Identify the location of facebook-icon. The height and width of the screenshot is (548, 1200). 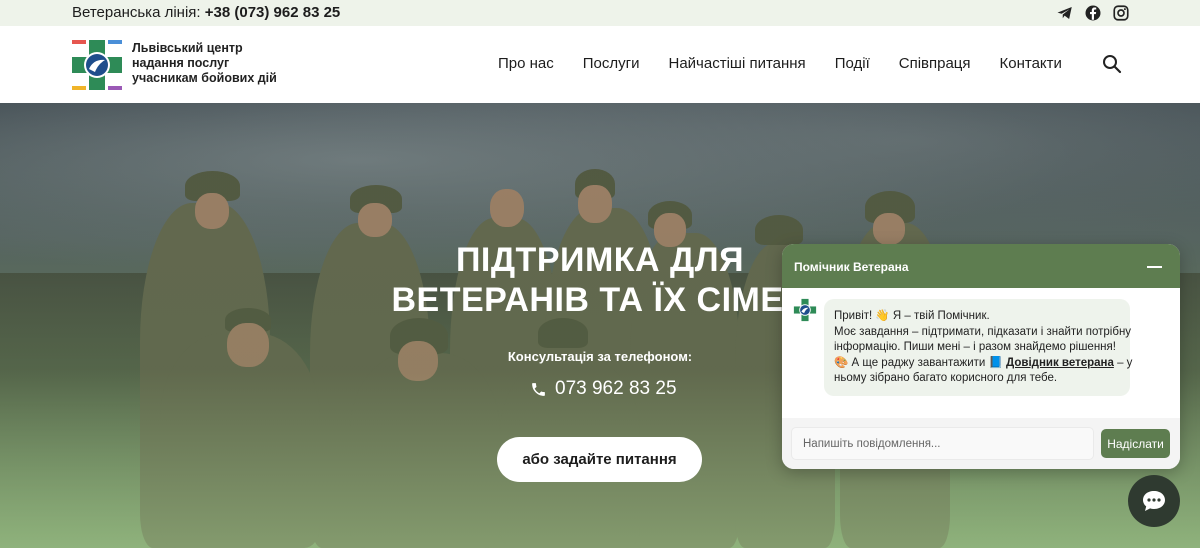
(1093, 13).